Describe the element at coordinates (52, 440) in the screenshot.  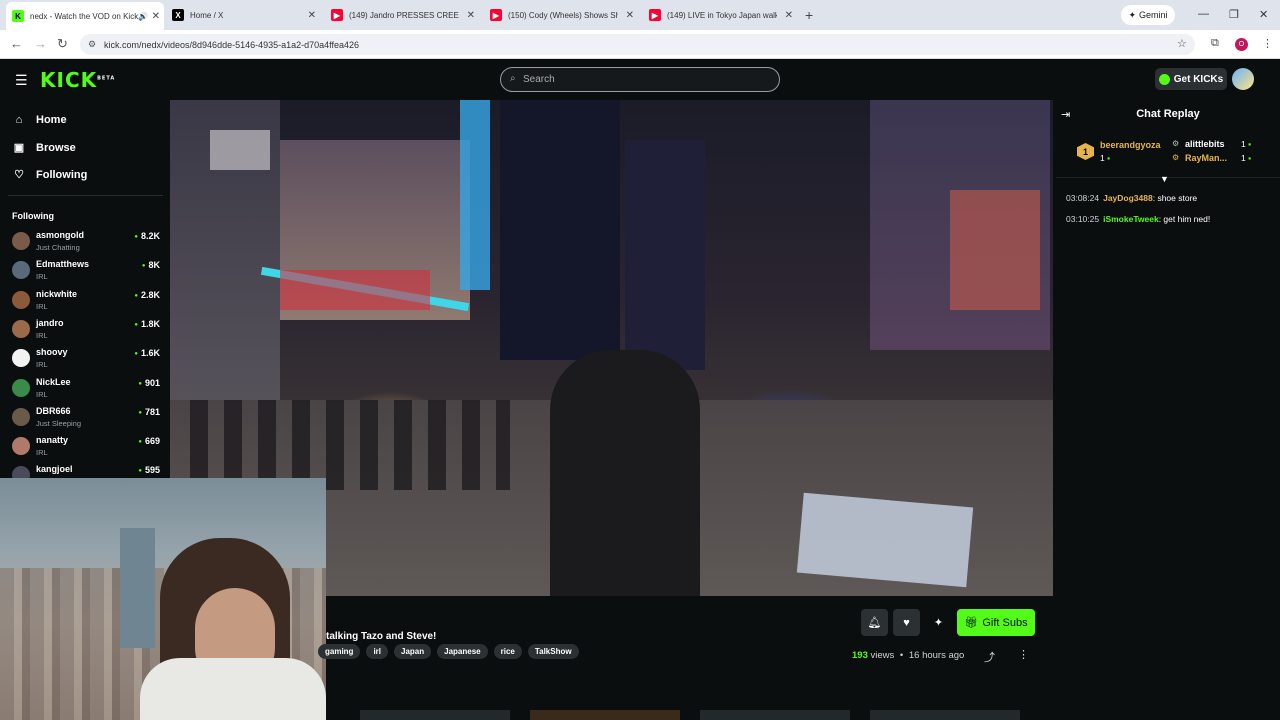
I see `channel-name: nanatty` at that location.